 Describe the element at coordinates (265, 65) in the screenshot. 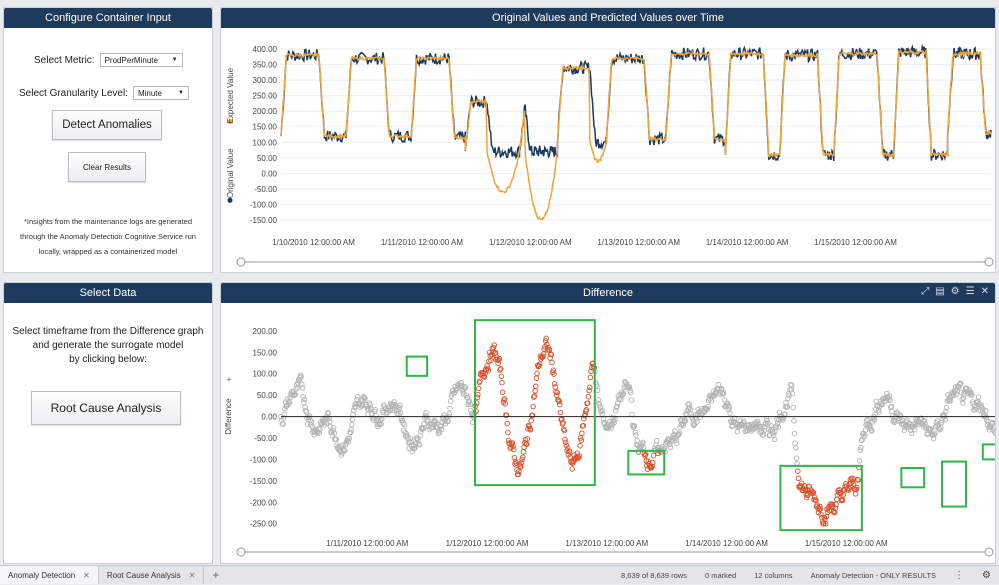

I see `y-tick-label: 350.00` at that location.